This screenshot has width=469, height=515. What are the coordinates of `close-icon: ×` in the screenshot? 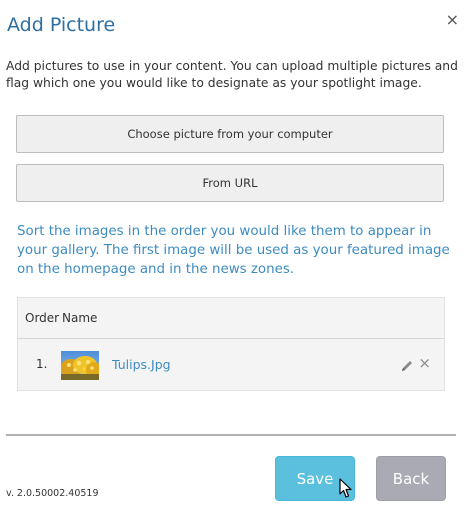 It's located at (452, 19).